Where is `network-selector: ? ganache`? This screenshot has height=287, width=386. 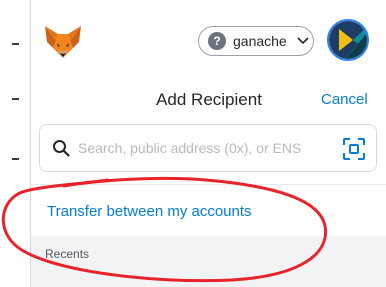 network-selector: ? ganache is located at coordinates (256, 41).